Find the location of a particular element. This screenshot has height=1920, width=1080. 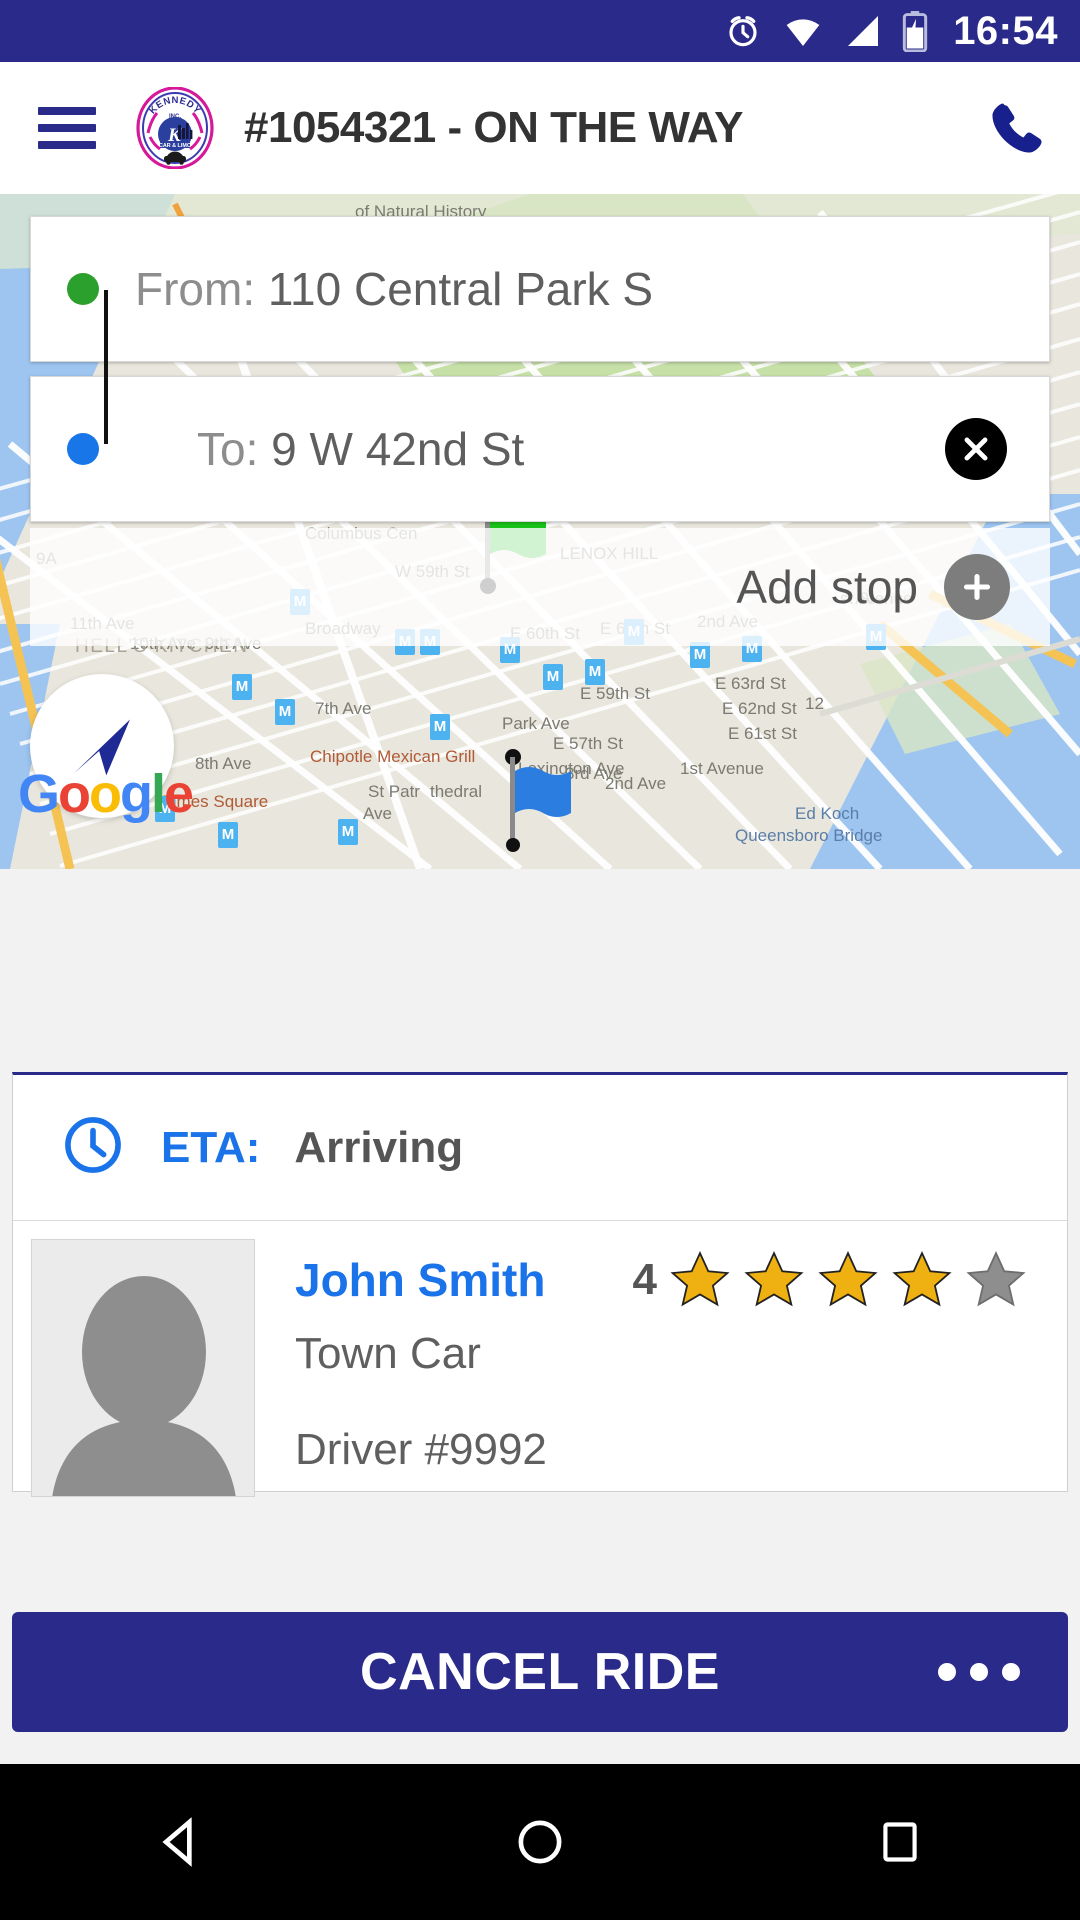

driver-row: John Smith Town Car Driver #9992 4 is located at coordinates (540, 1359).